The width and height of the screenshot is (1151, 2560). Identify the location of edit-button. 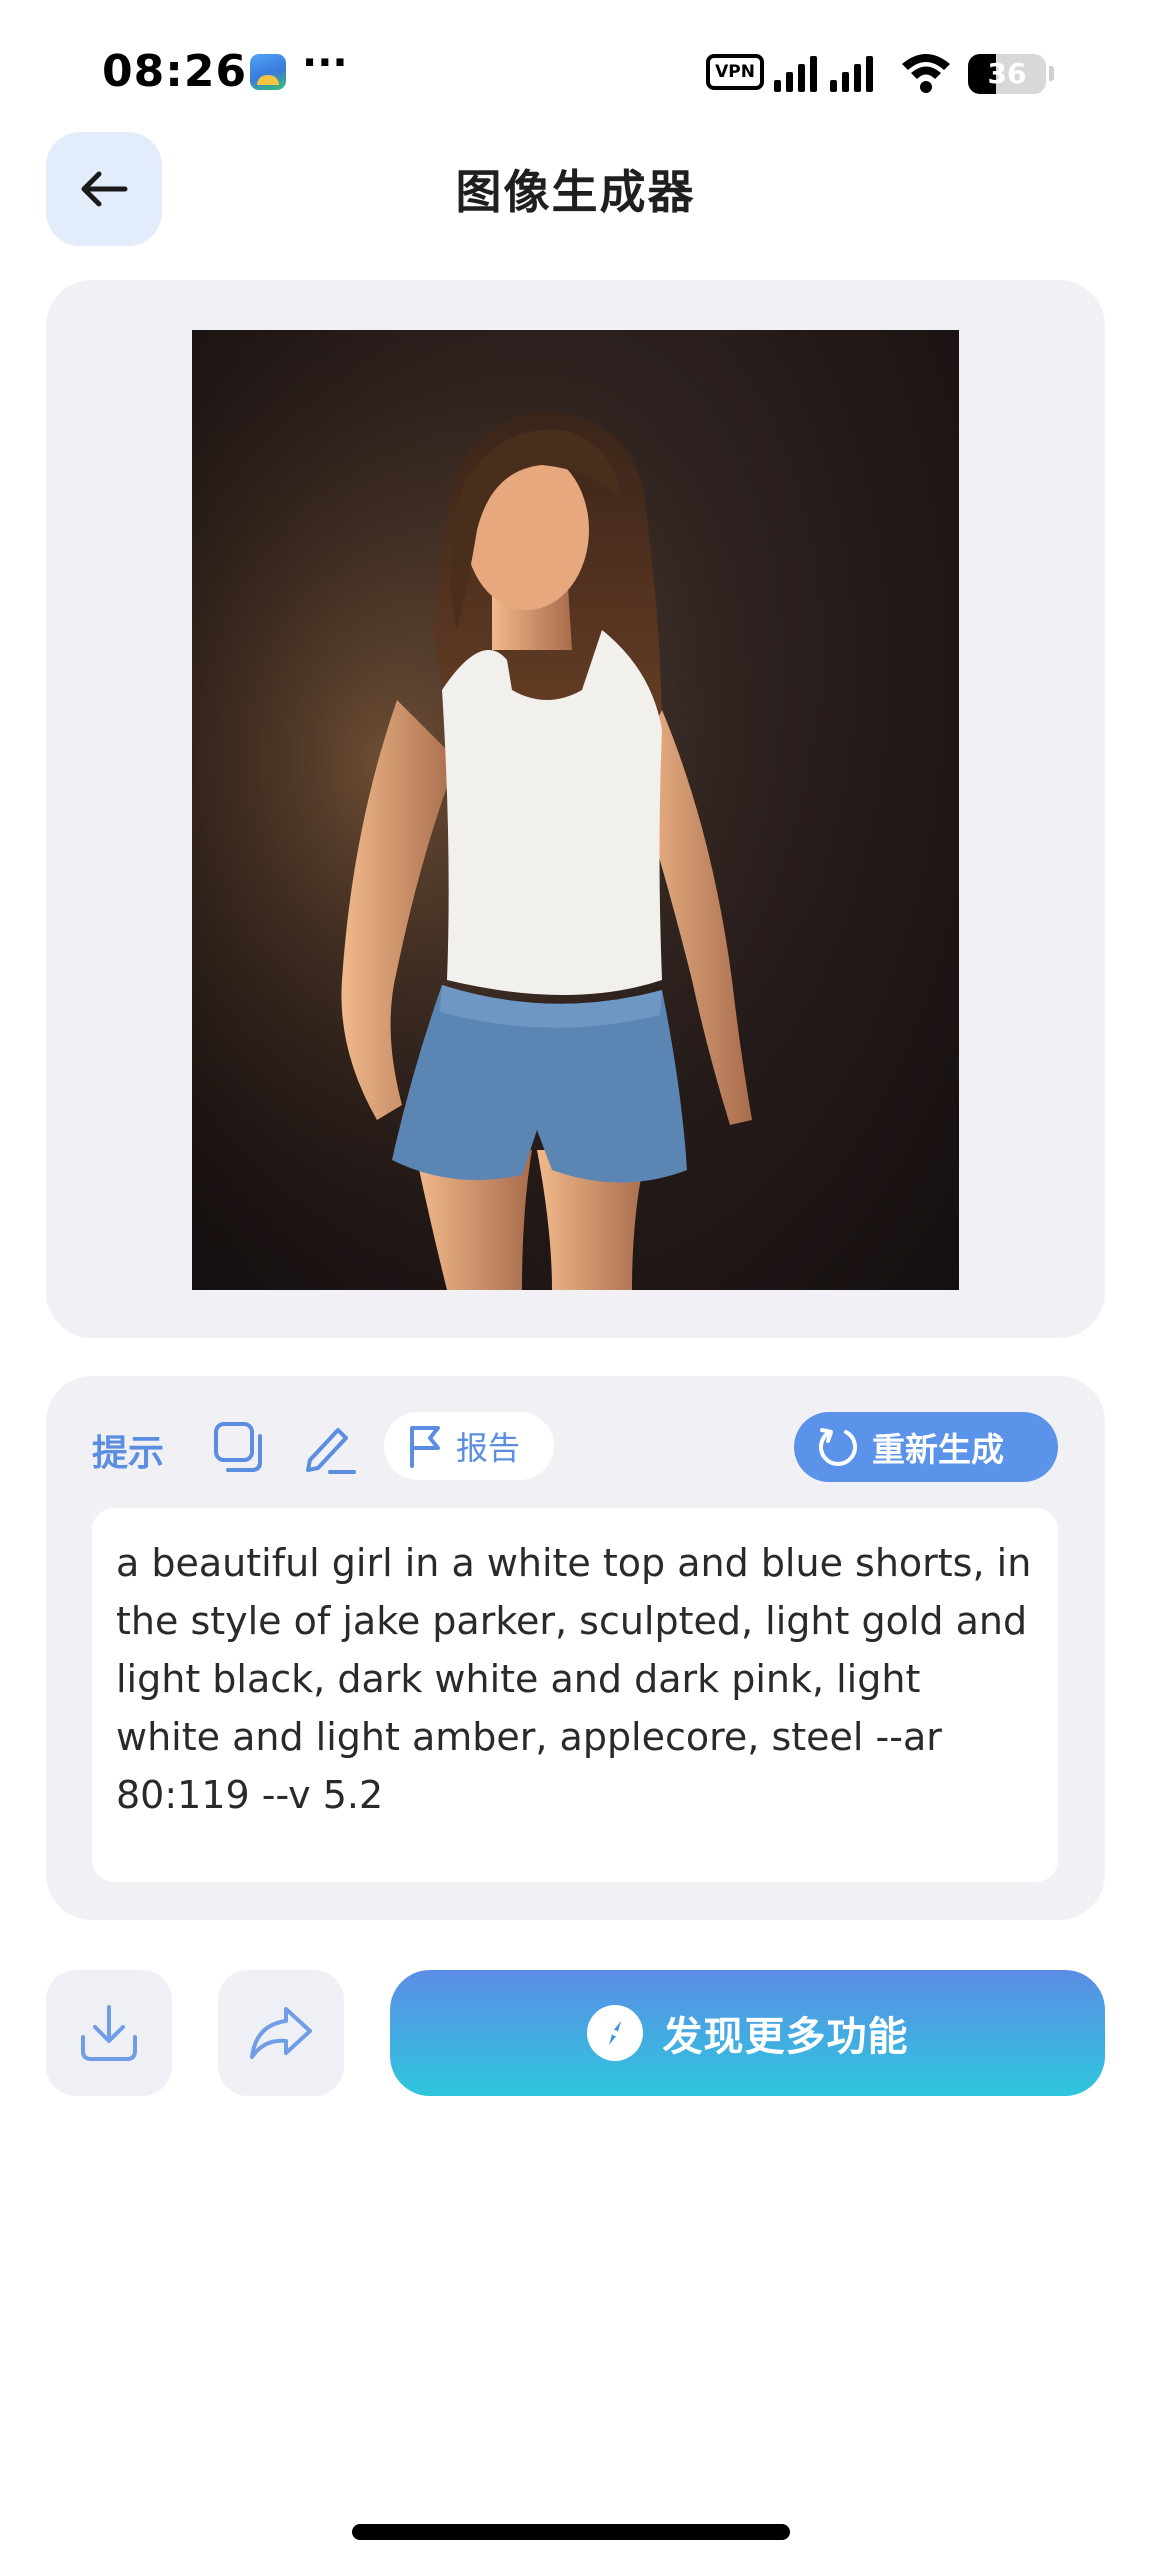
(330, 1448).